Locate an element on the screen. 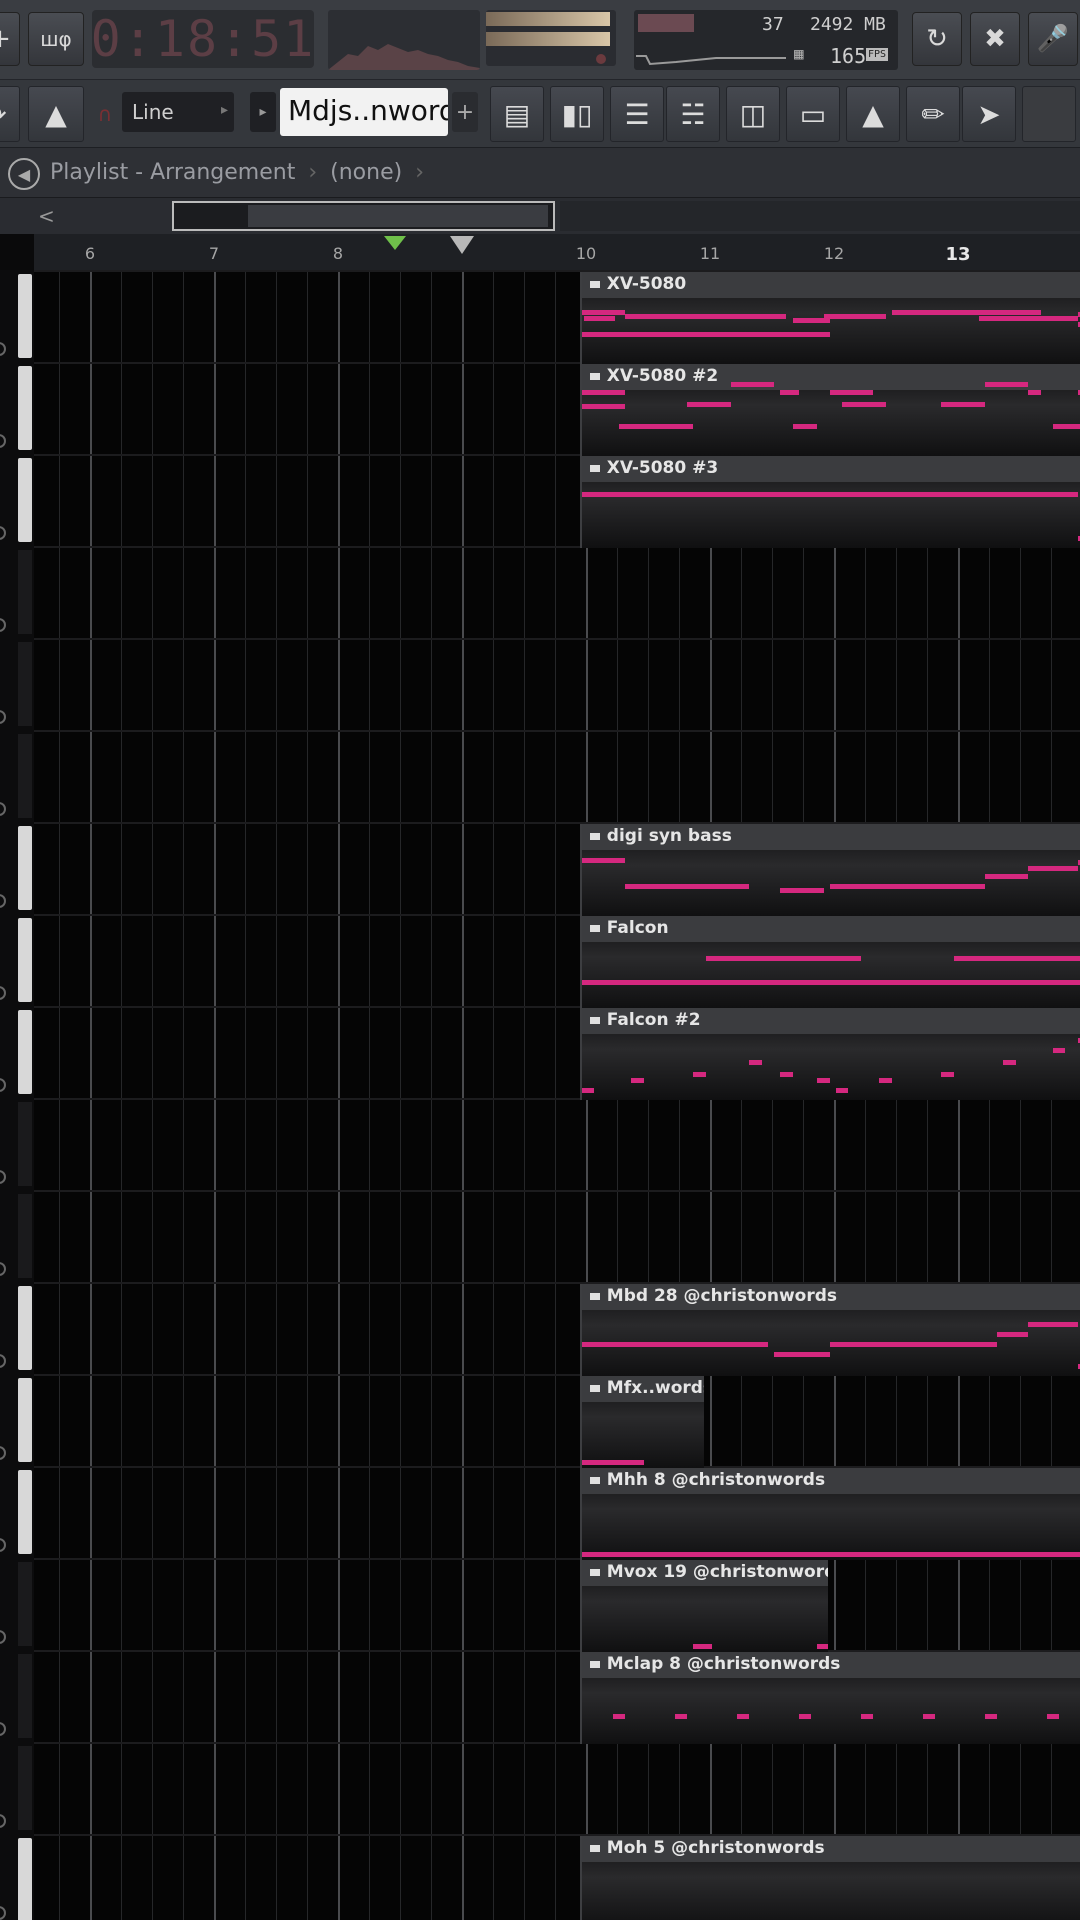 The height and width of the screenshot is (1920, 1080). plugin-icon: ▲ is located at coordinates (873, 114).